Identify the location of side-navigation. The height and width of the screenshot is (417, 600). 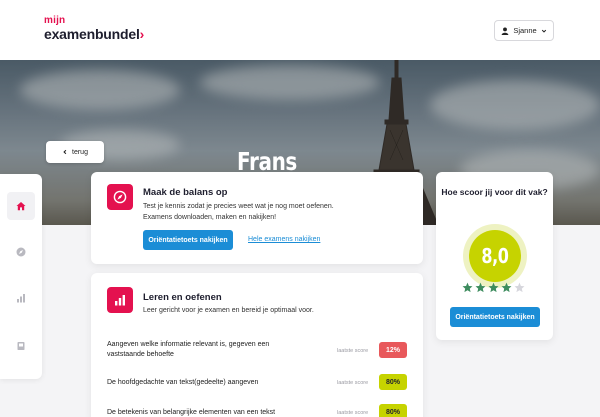
(21, 276).